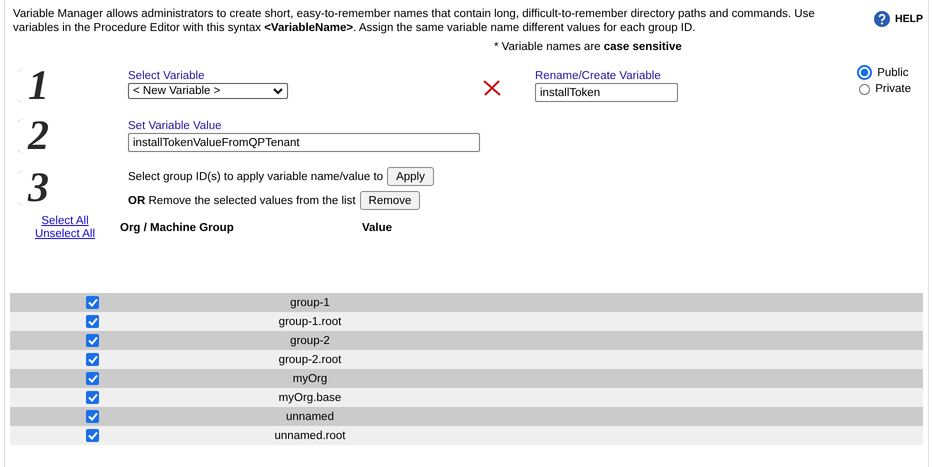  What do you see at coordinates (38, 188) in the screenshot?
I see `step-number: 3` at bounding box center [38, 188].